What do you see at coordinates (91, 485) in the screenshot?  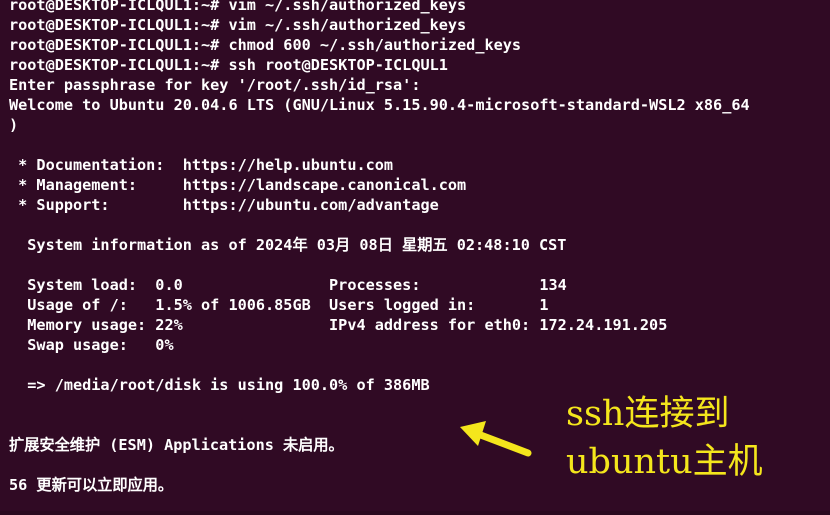 I see `terminal-line: 56 更新可以立即应用。` at bounding box center [91, 485].